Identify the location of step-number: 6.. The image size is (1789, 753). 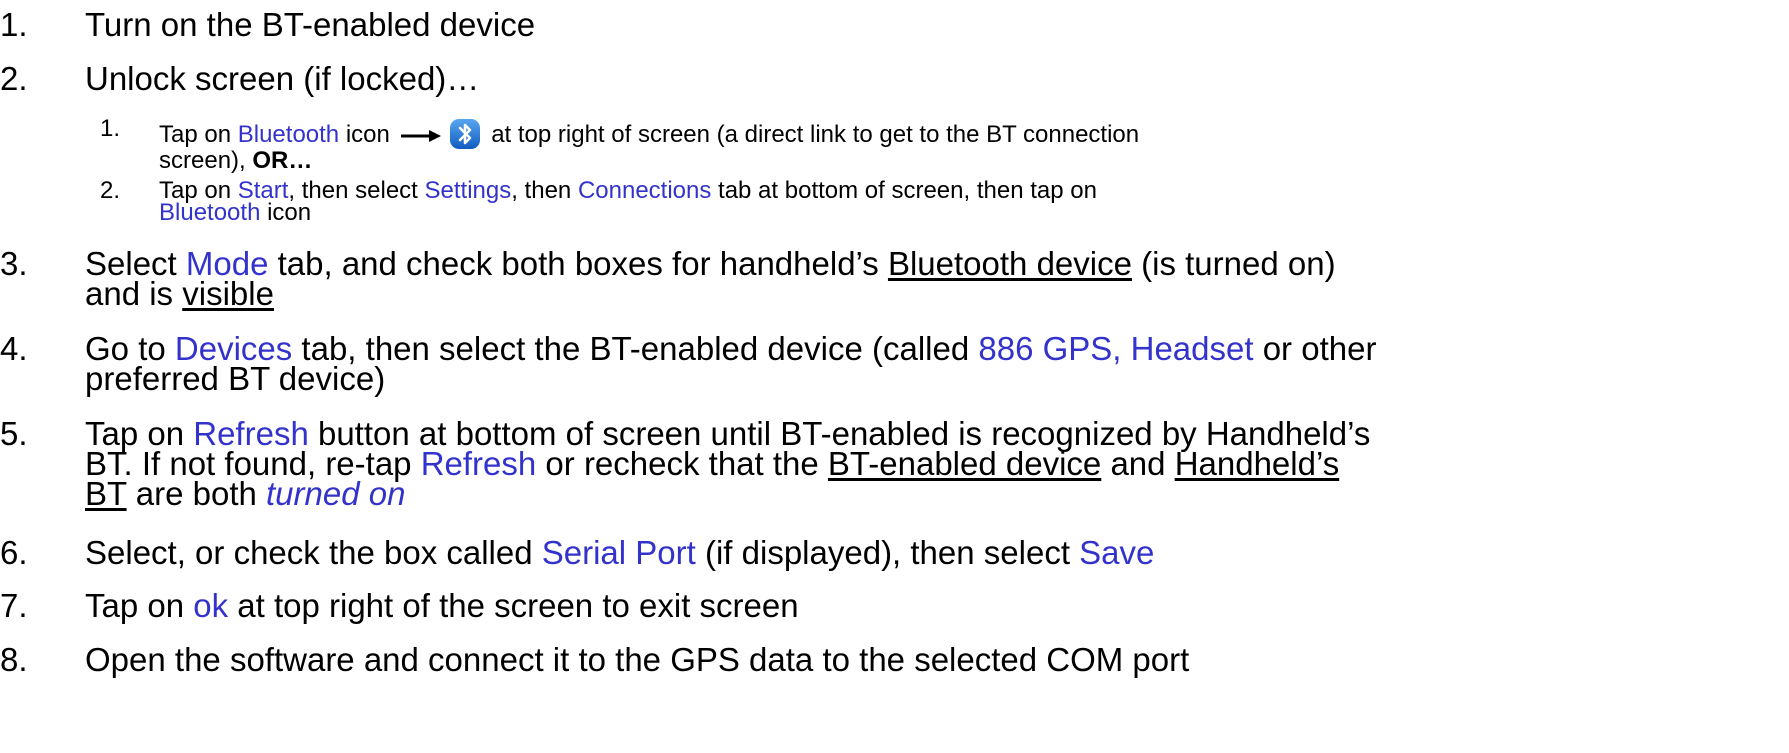
(14, 552).